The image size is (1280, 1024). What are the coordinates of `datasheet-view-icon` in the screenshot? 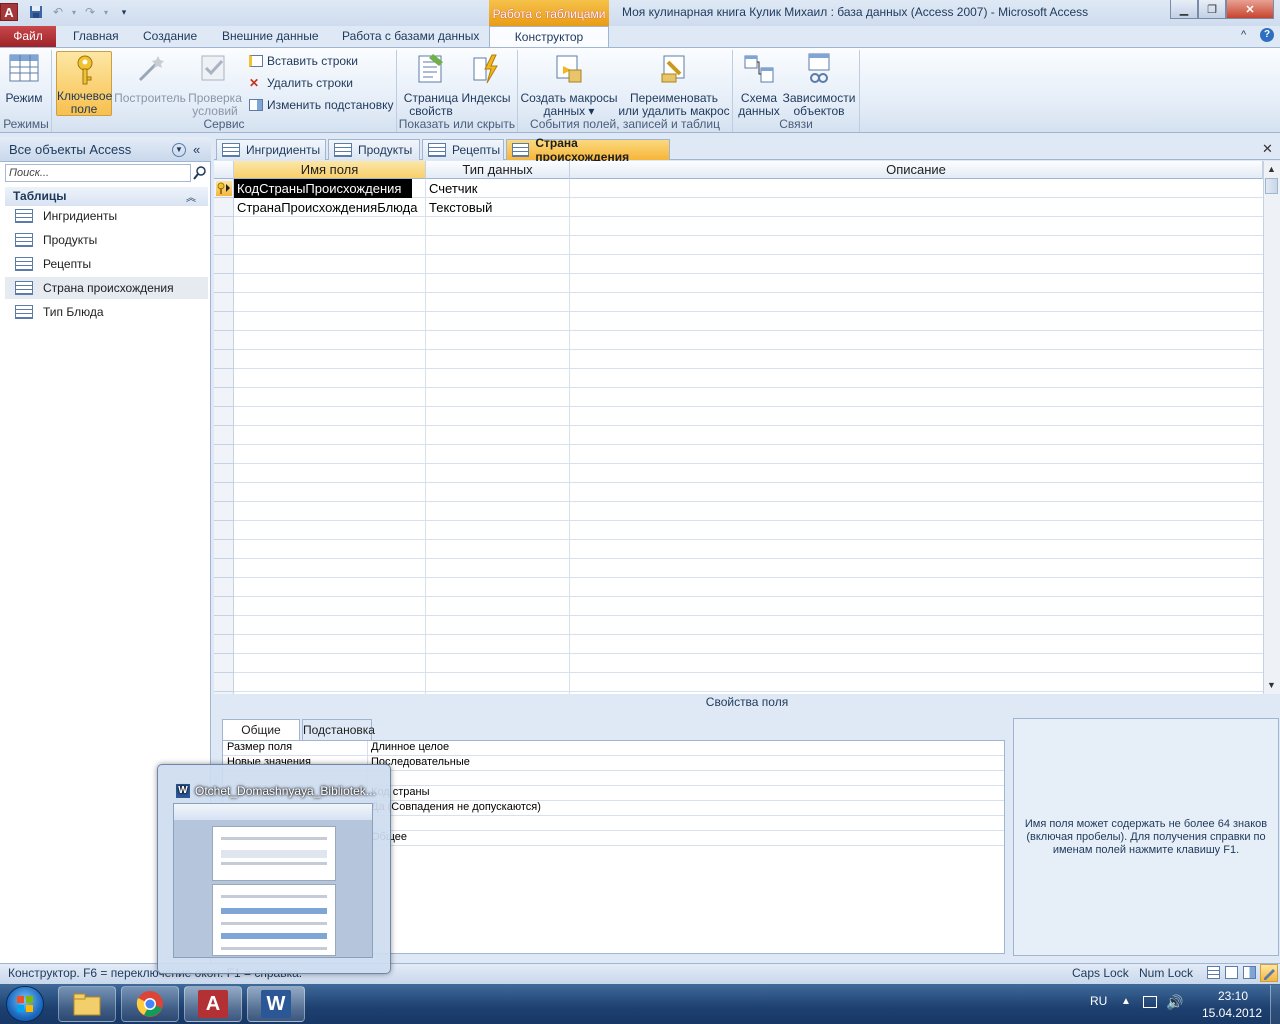 It's located at (1213, 972).